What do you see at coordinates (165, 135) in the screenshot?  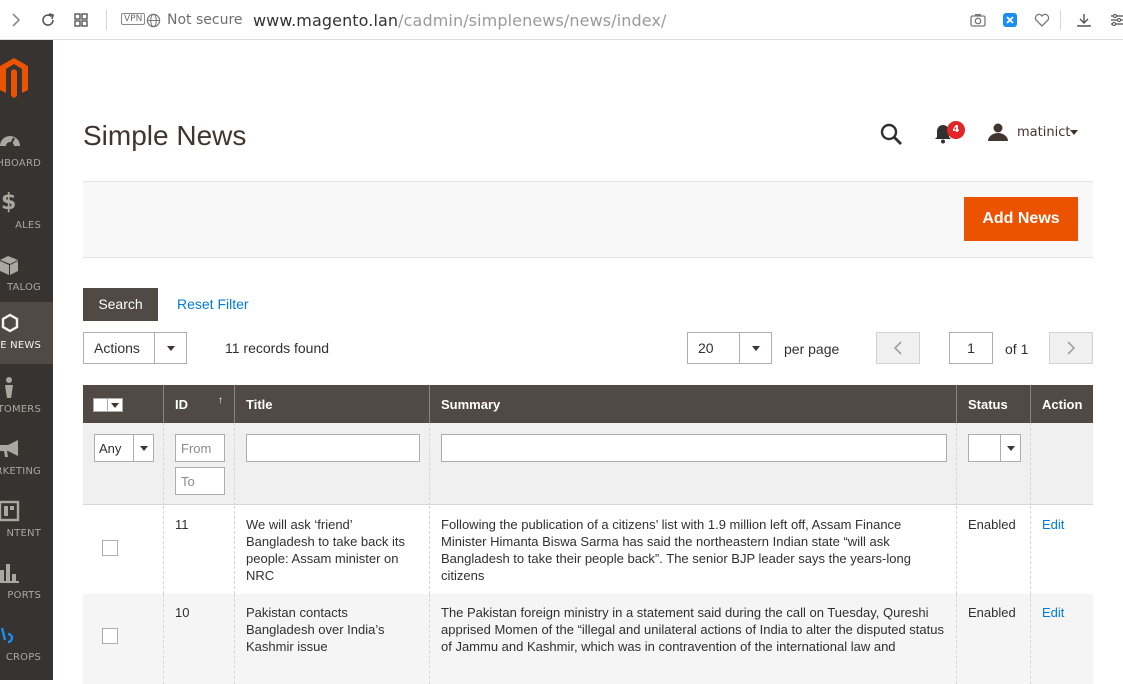 I see `page-title: Simple News` at bounding box center [165, 135].